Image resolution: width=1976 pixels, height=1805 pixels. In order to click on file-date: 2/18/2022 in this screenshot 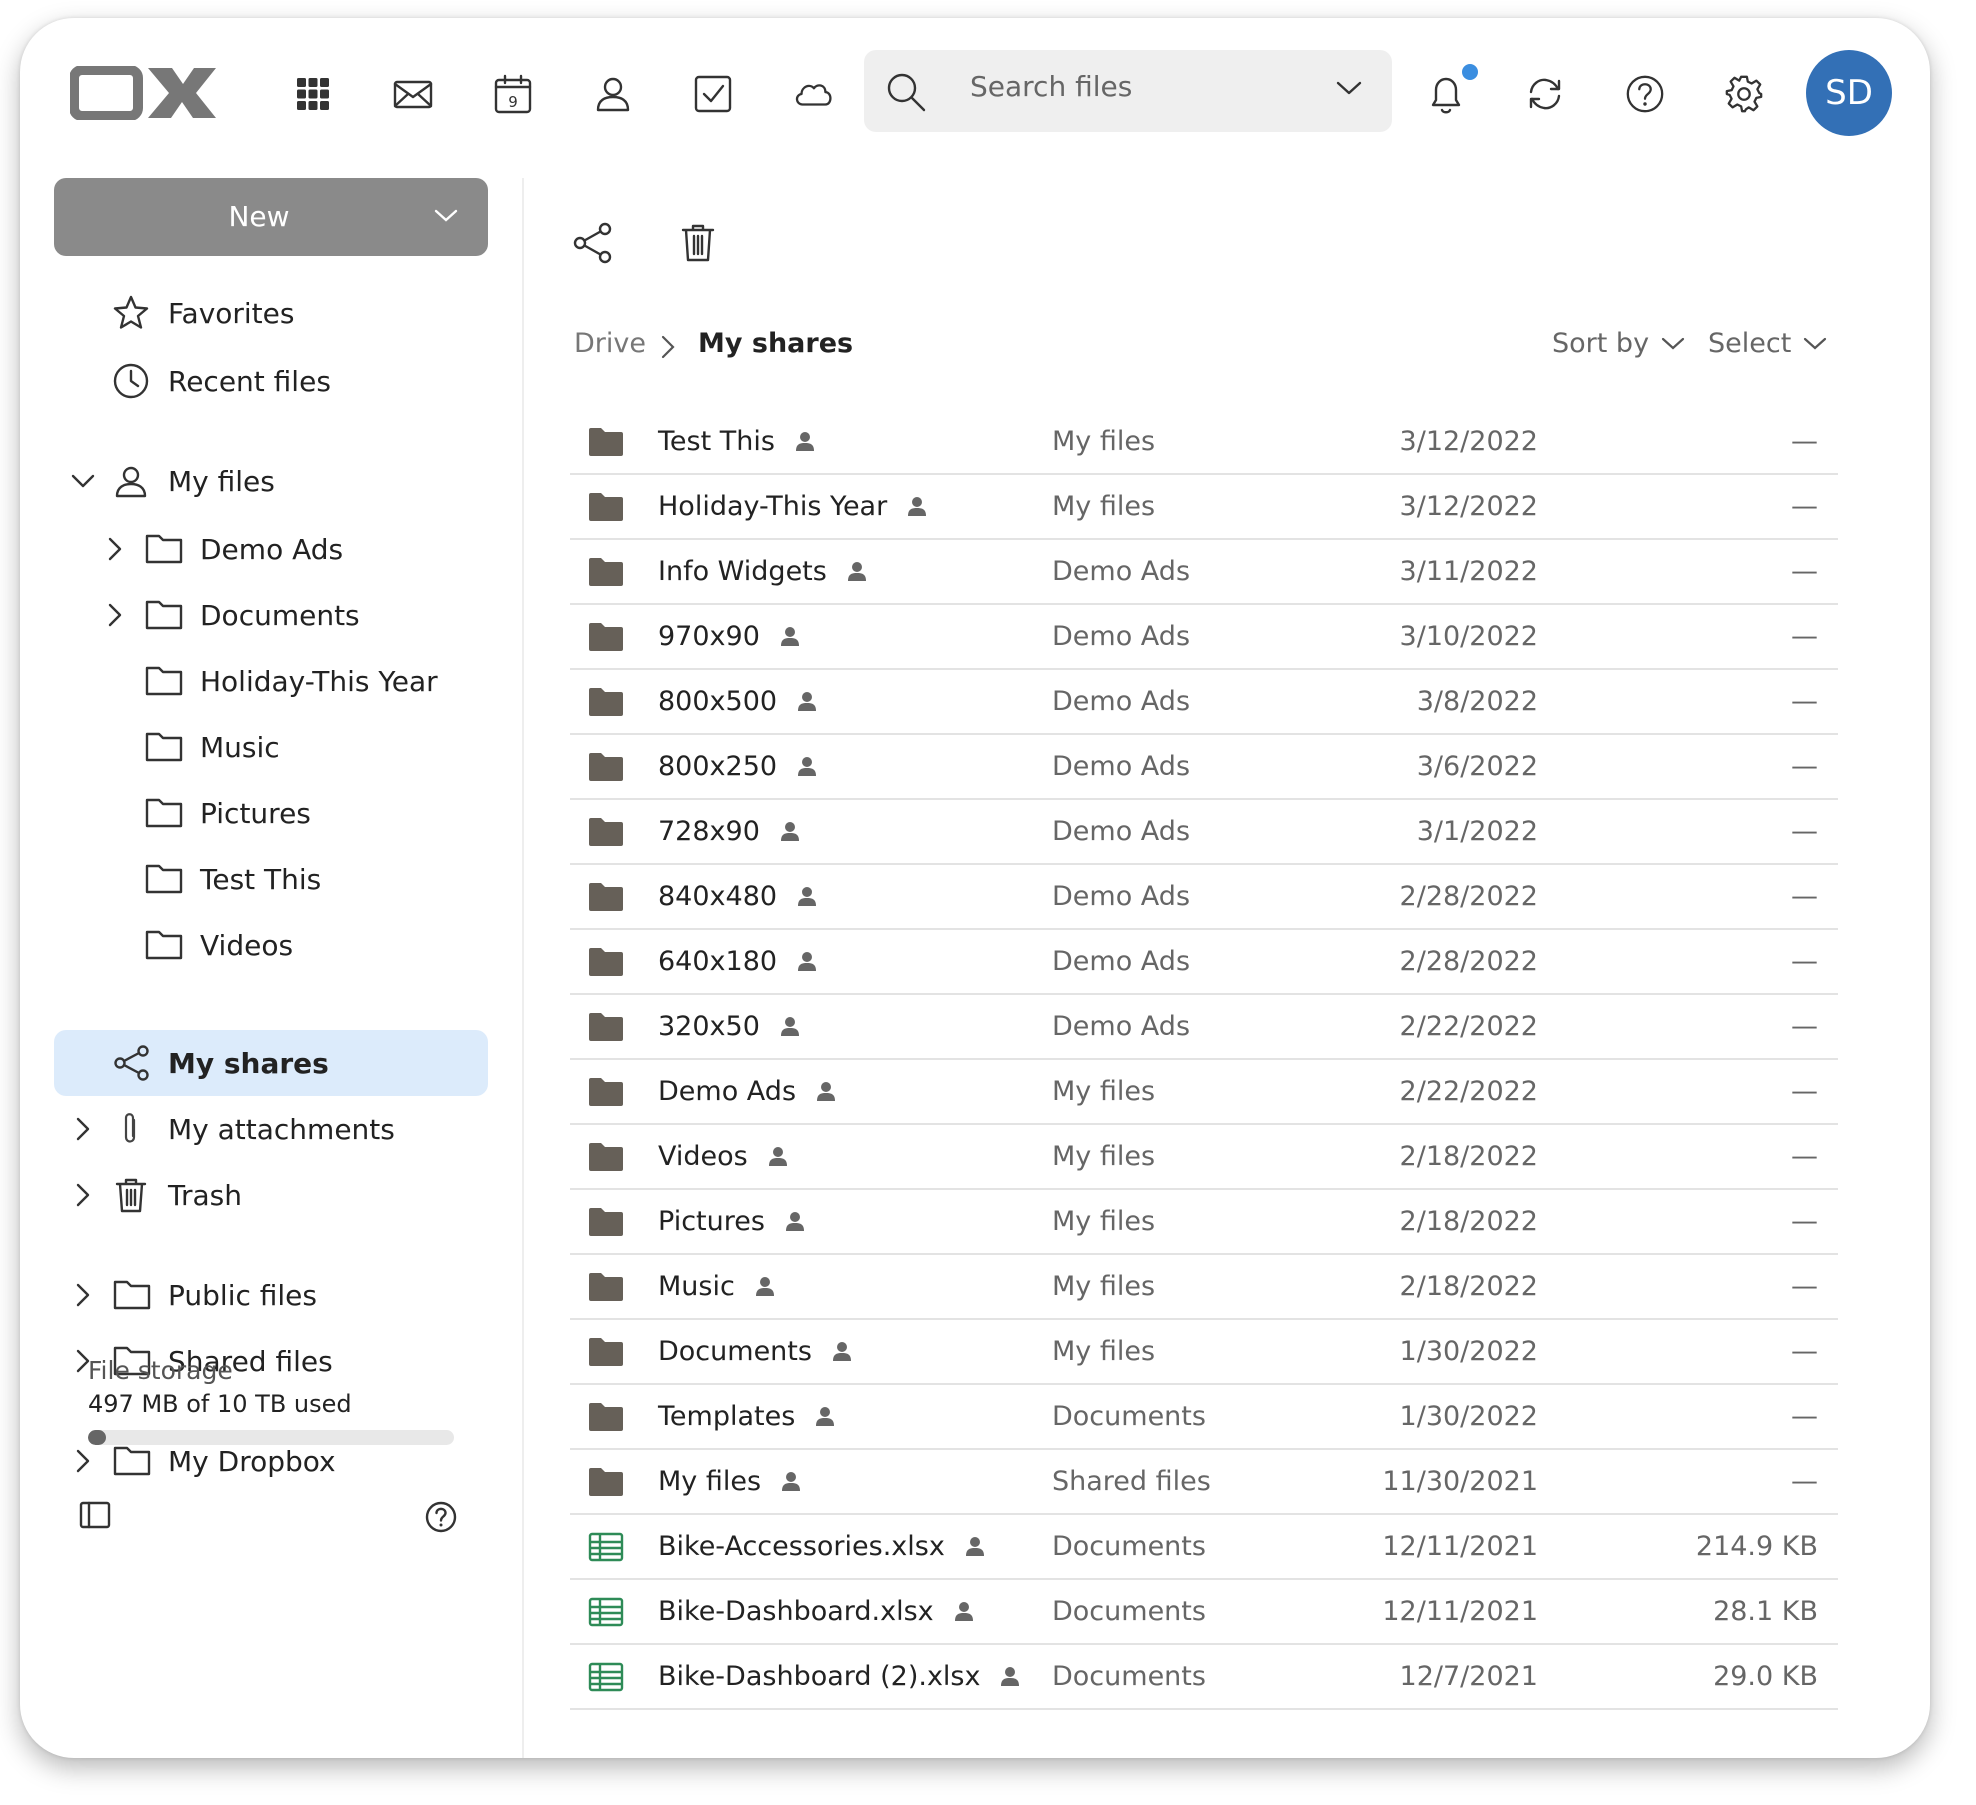, I will do `click(1468, 1156)`.